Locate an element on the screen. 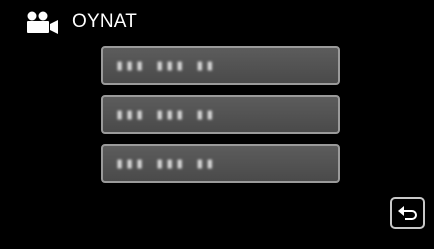 Image resolution: width=434 pixels, height=249 pixels. menu-item-3: ▮▮▮ ▮▮▮ ▮▮ is located at coordinates (220, 163).